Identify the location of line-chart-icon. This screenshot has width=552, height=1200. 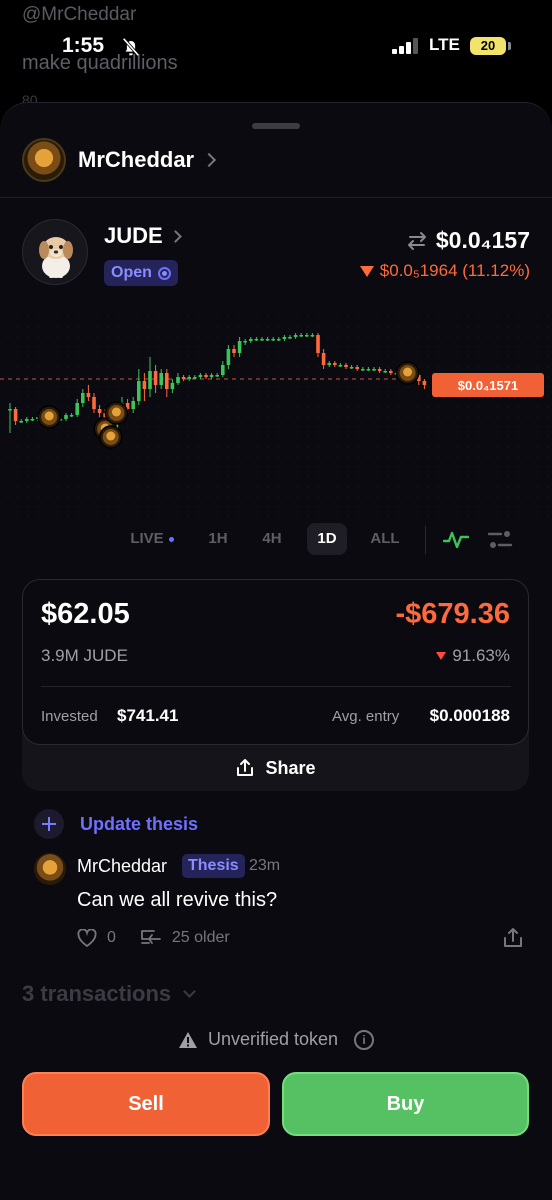
(456, 540).